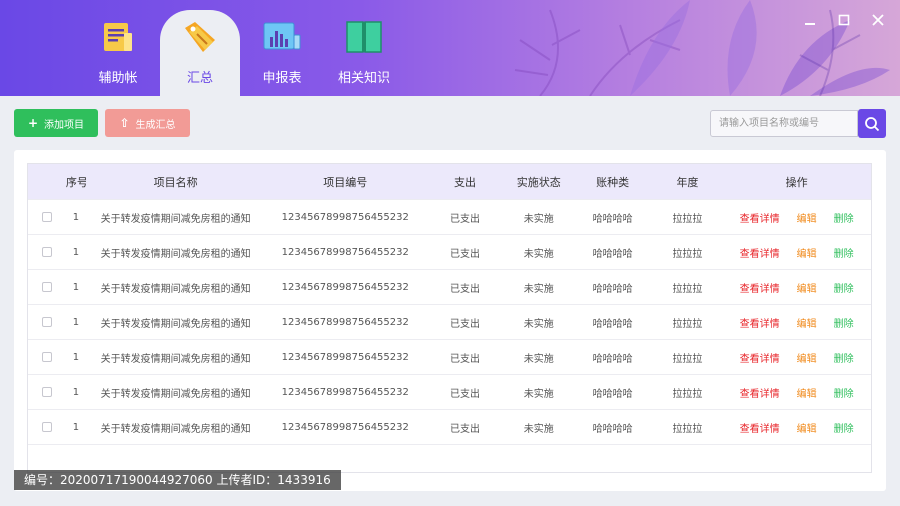 This screenshot has height=506, width=900. I want to click on tab-declaration-form: 申报表, so click(282, 48).